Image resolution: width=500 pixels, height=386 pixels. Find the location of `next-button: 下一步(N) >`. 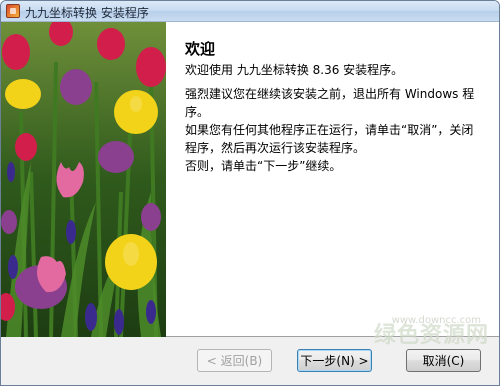

next-button: 下一步(N) > is located at coordinates (334, 360).